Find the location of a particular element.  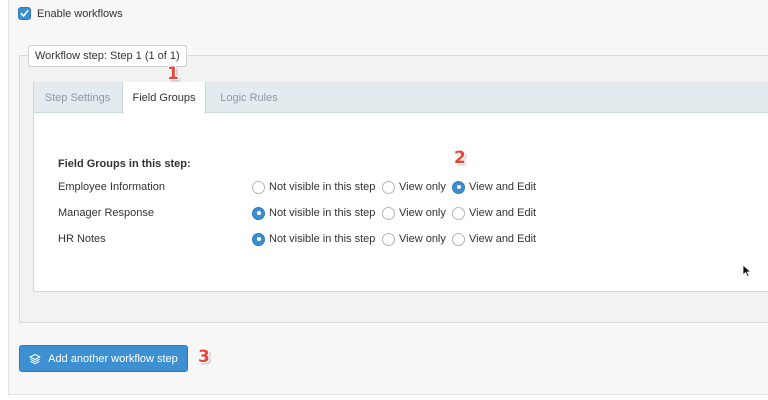

tab-step-settings: Step Settings is located at coordinates (77, 97).